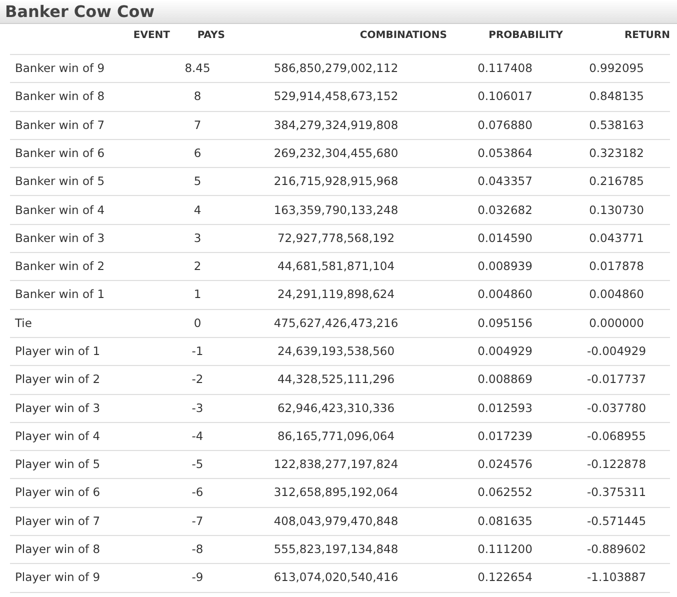 This screenshot has width=677, height=597. Describe the element at coordinates (336, 436) in the screenshot. I see `table-cell-text: 86,165,771,096,064` at that location.